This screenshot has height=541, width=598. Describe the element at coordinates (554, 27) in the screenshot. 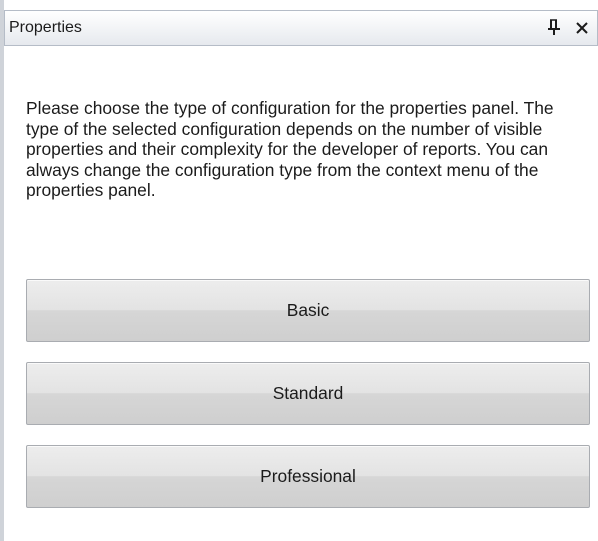

I see `pin-icon` at that location.